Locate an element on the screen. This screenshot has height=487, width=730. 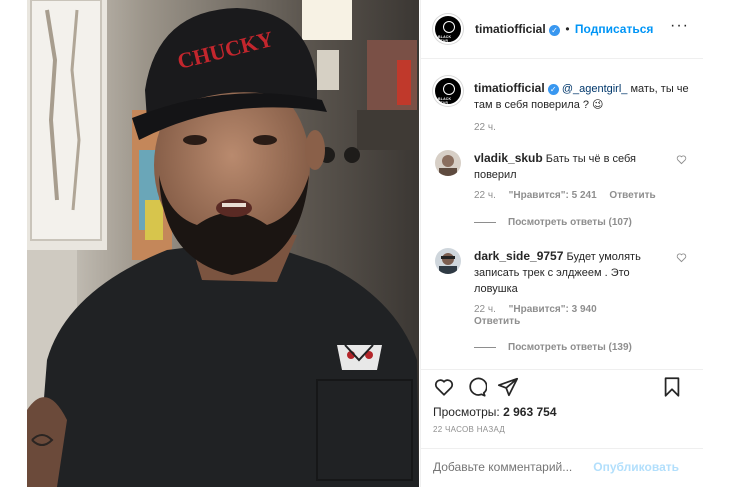
more-options-icon: ··· is located at coordinates (679, 26).